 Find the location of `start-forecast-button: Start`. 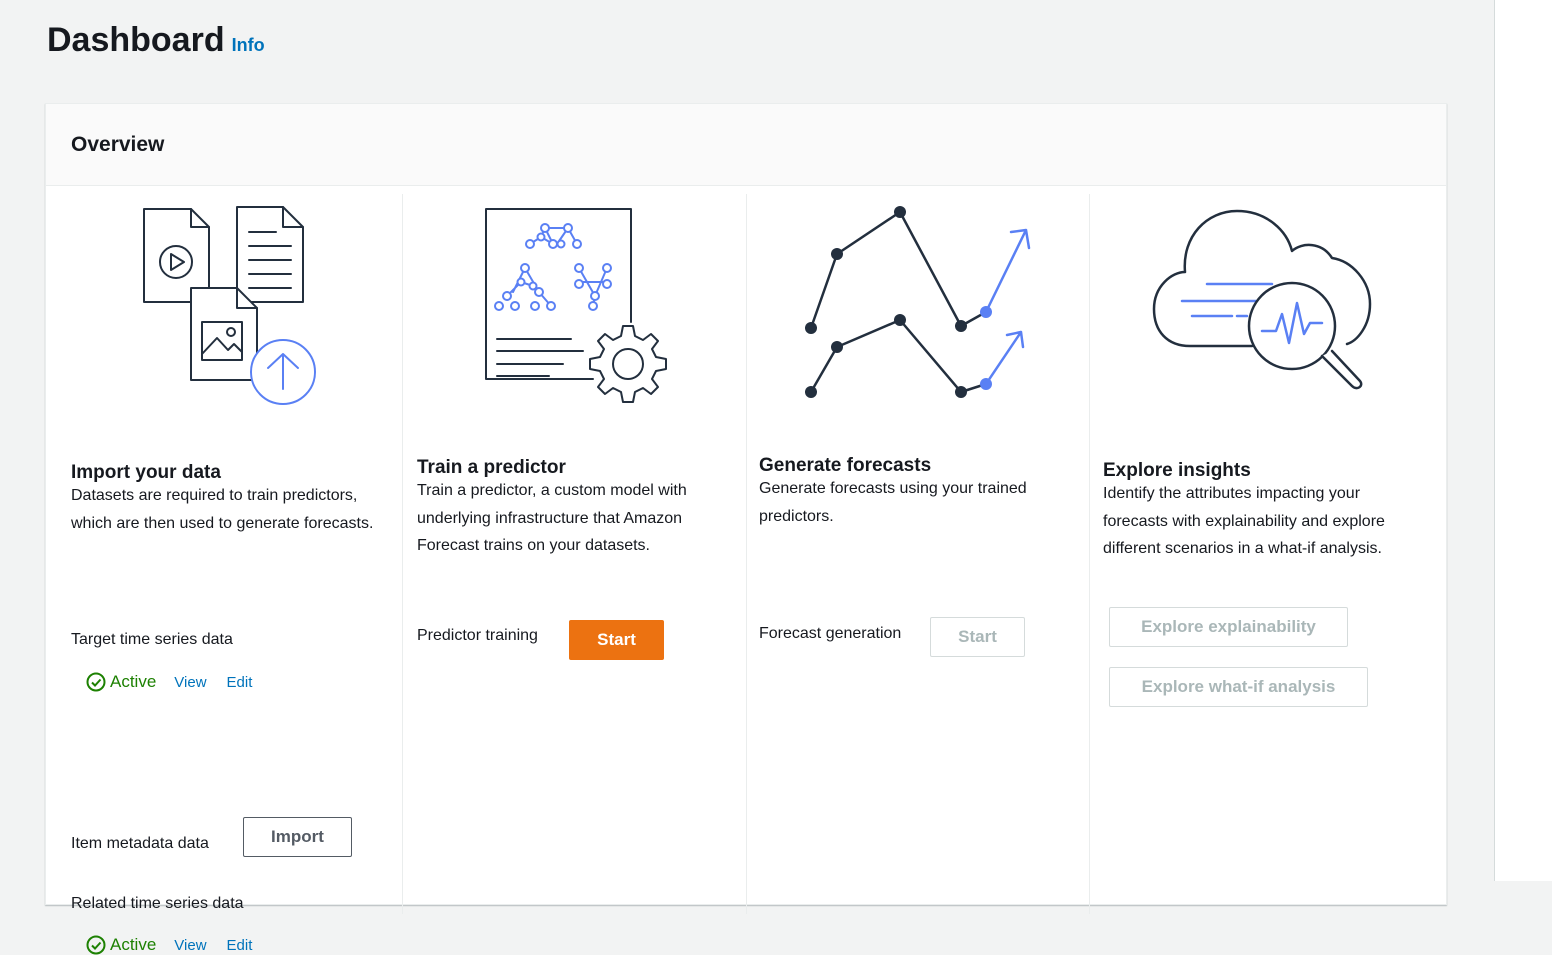

start-forecast-button: Start is located at coordinates (977, 637).